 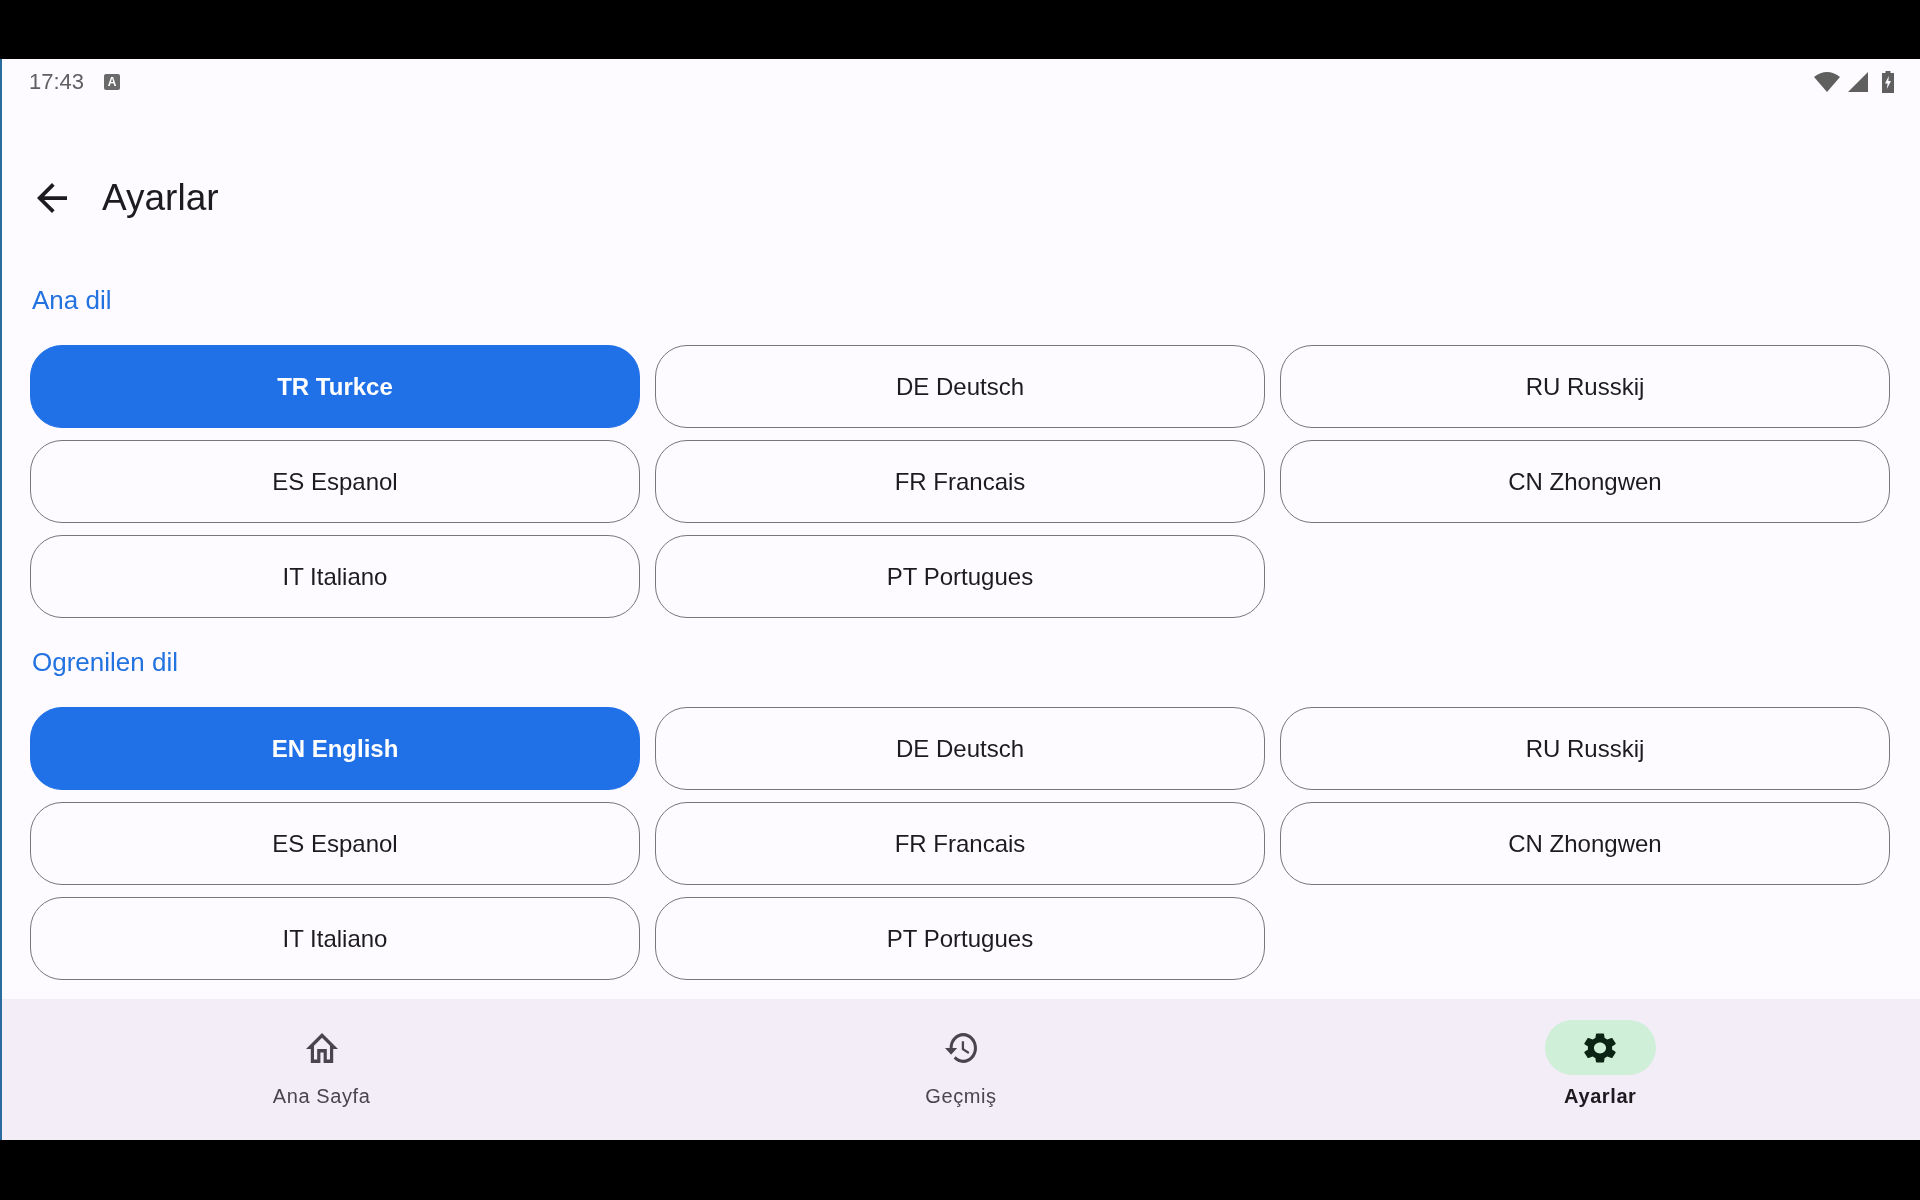 I want to click on language-option: EN English, so click(x=335, y=748).